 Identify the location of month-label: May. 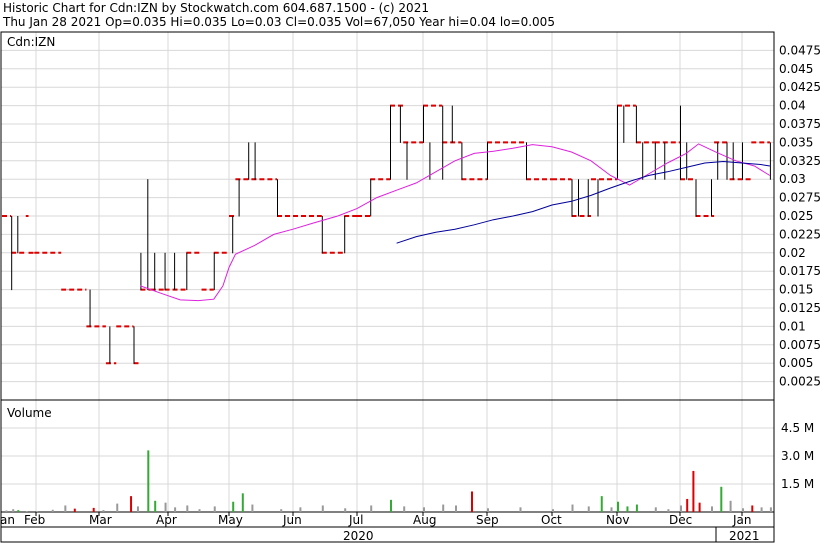
(230, 520).